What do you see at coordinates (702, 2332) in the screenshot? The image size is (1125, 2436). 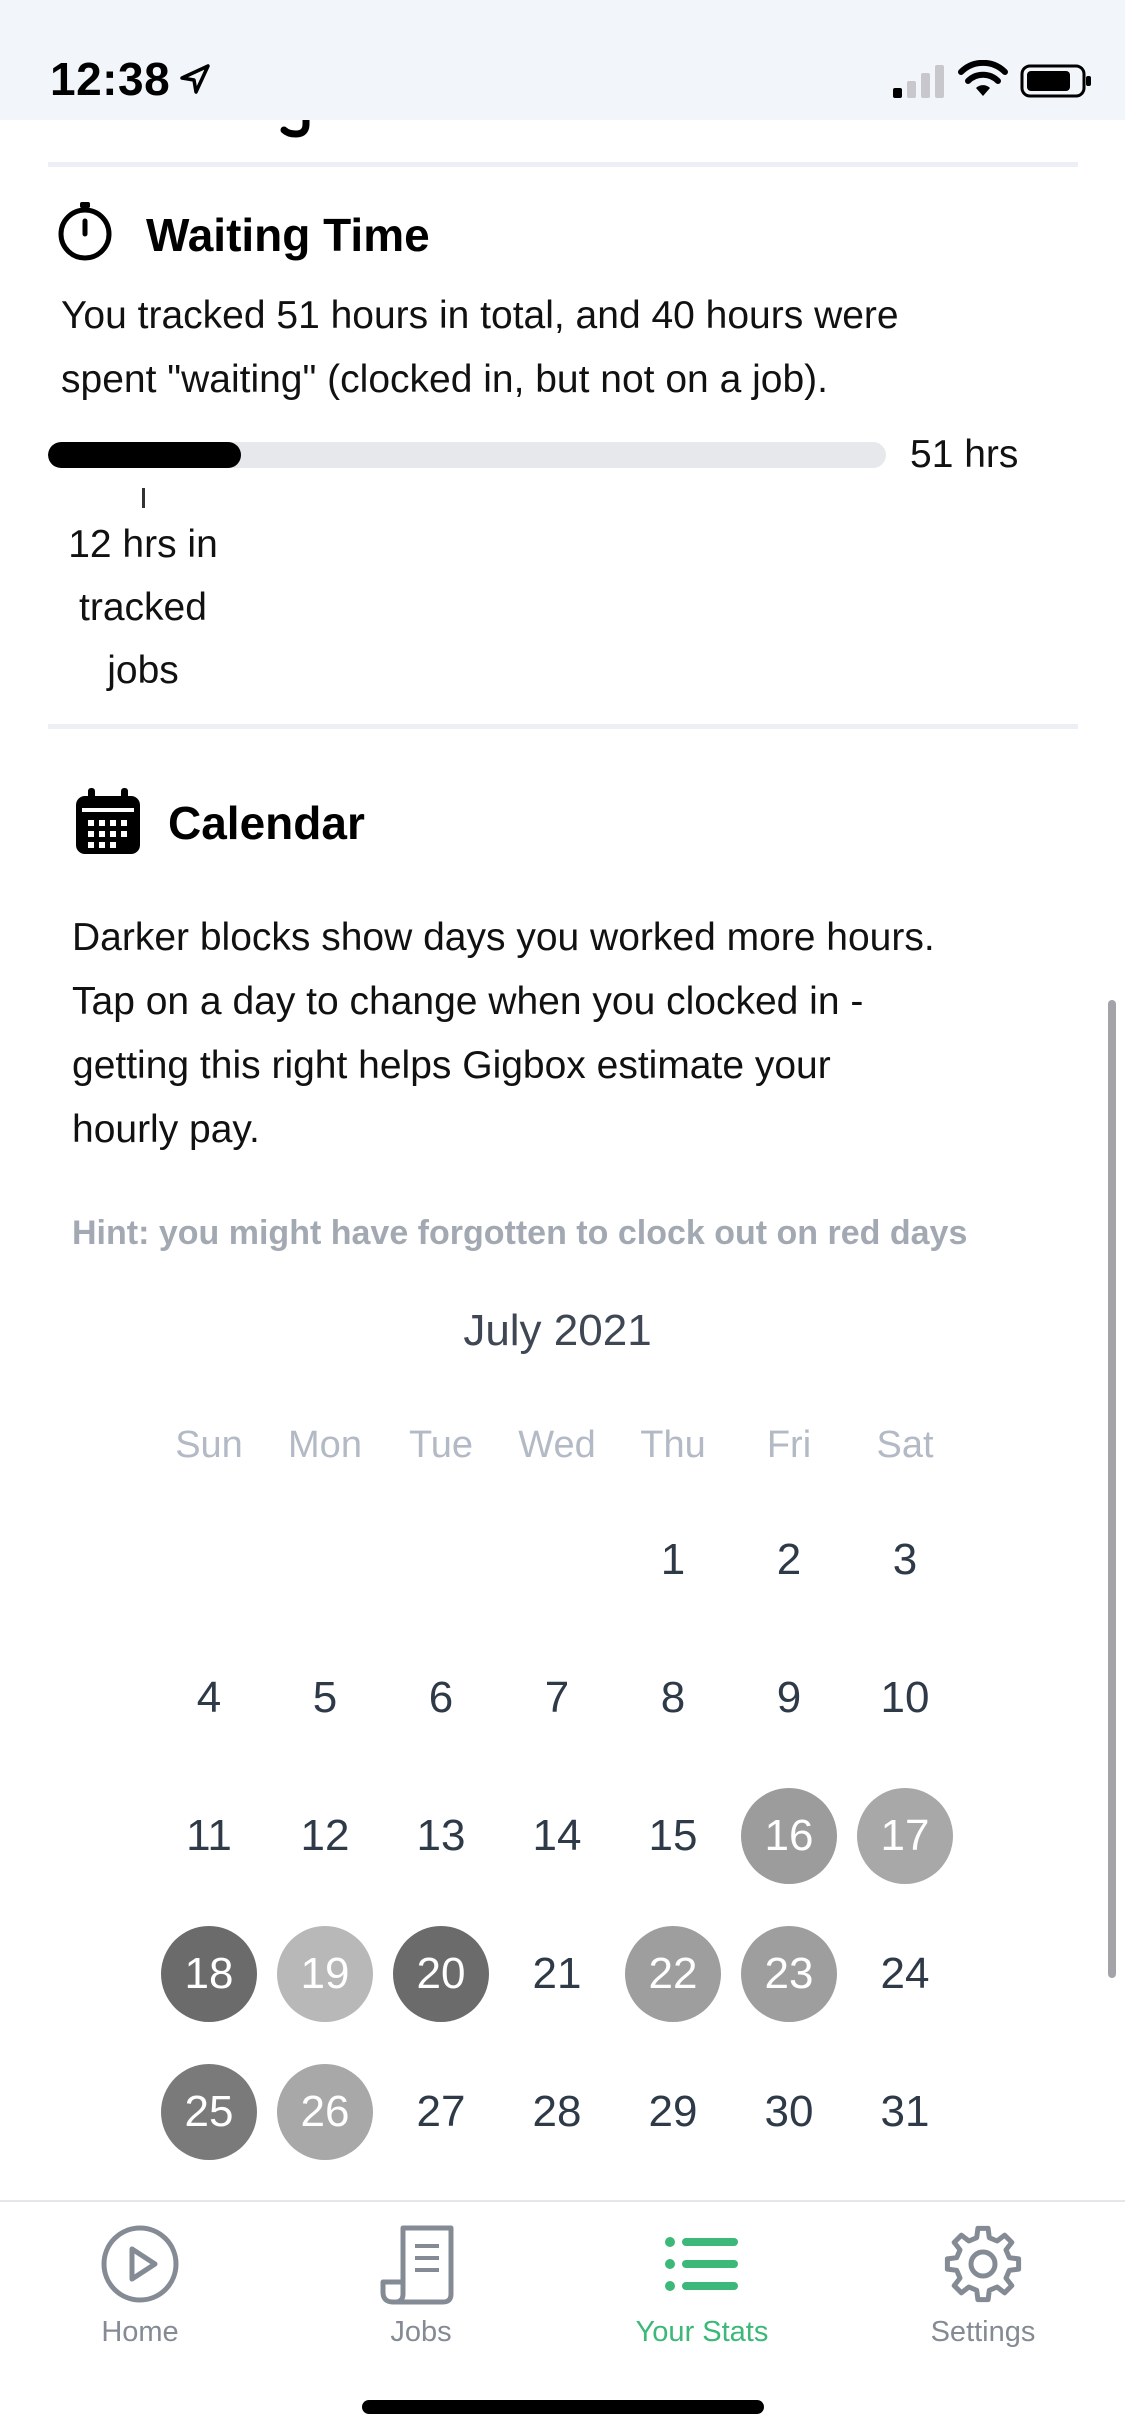 I see `tab-your-stats-label: Your Stats` at bounding box center [702, 2332].